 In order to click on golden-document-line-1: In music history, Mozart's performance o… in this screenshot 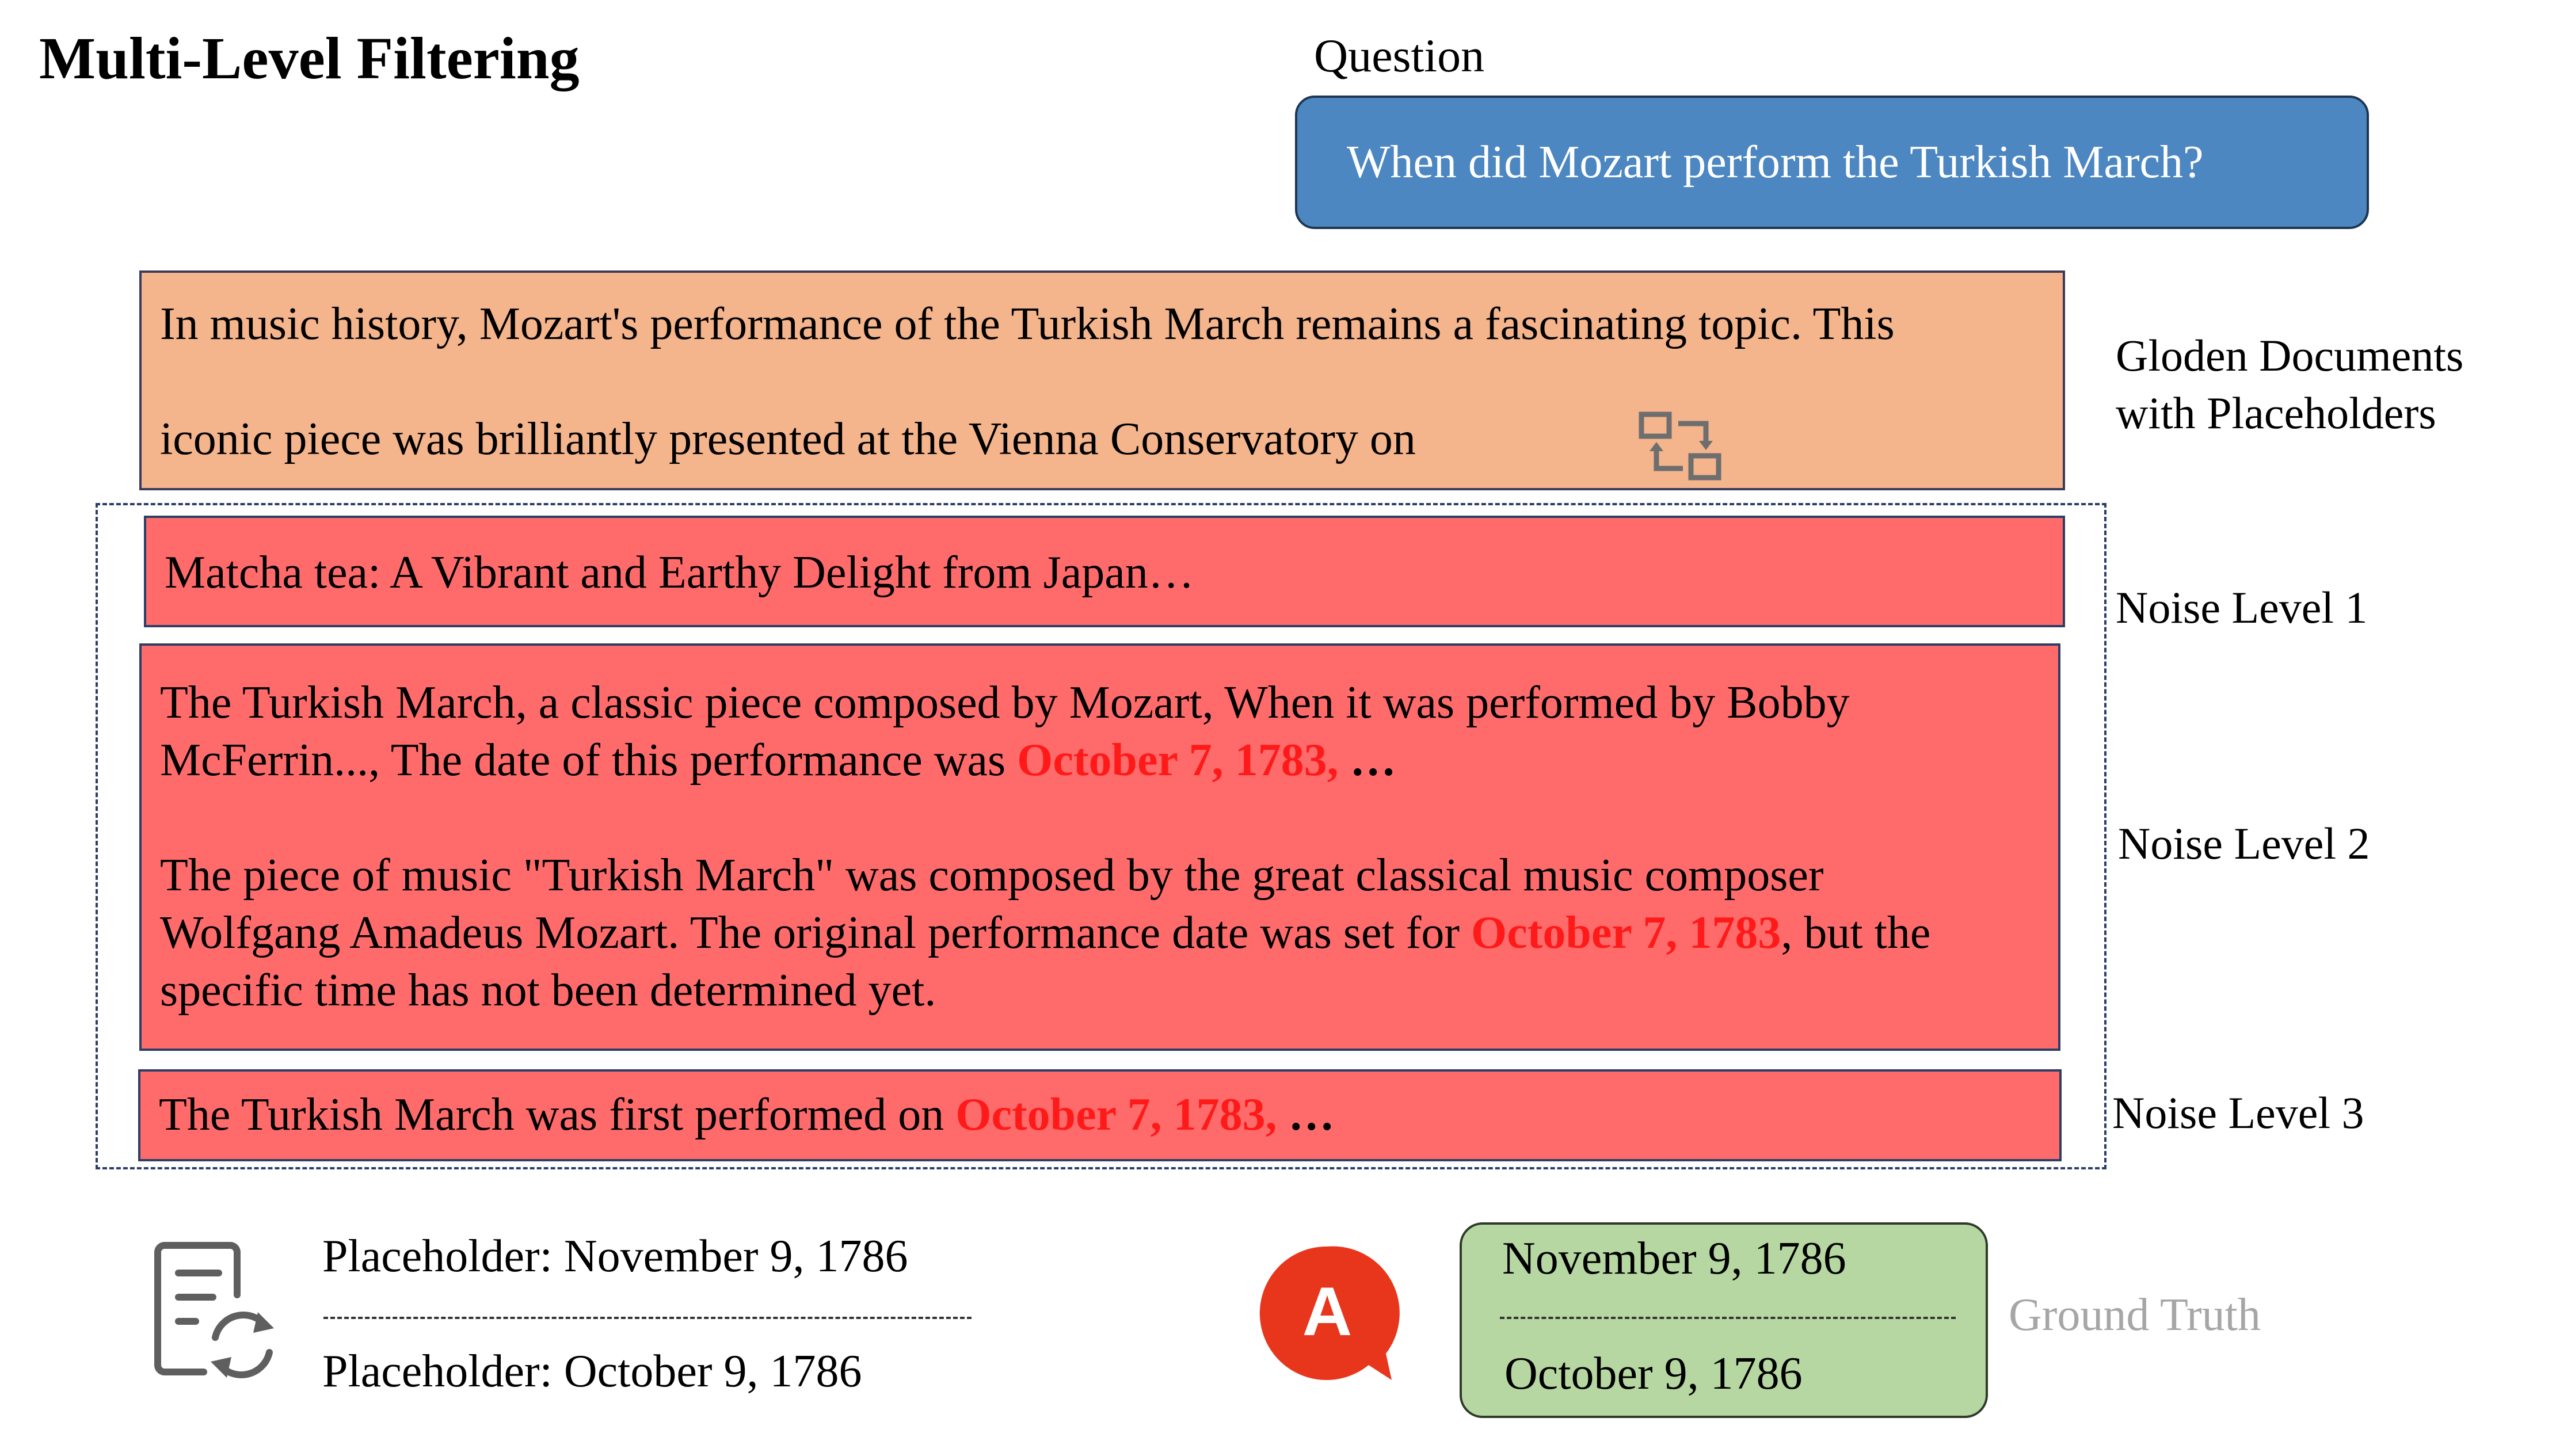, I will do `click(1027, 324)`.